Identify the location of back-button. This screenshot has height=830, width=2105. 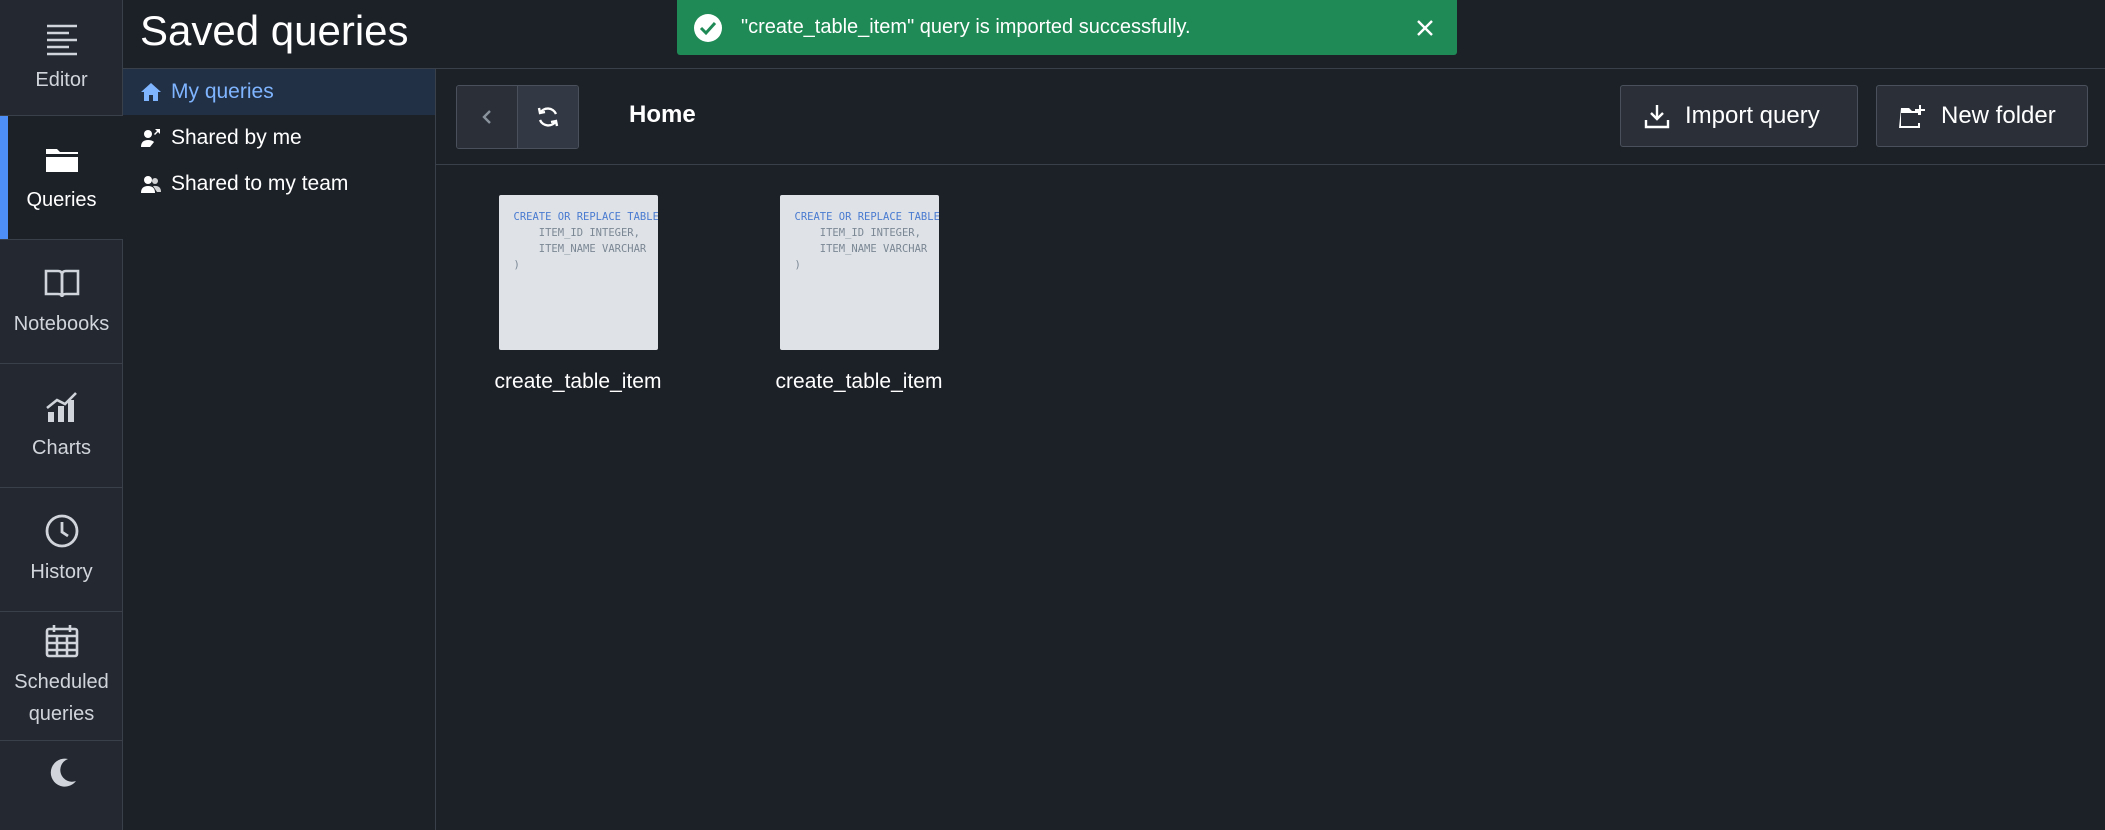
(487, 117).